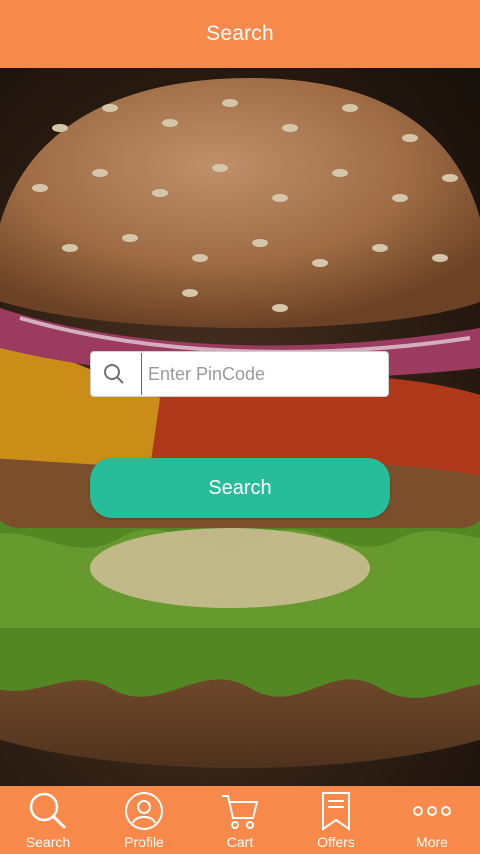 Image resolution: width=480 pixels, height=854 pixels. What do you see at coordinates (336, 842) in the screenshot?
I see `nav-label: Offers` at bounding box center [336, 842].